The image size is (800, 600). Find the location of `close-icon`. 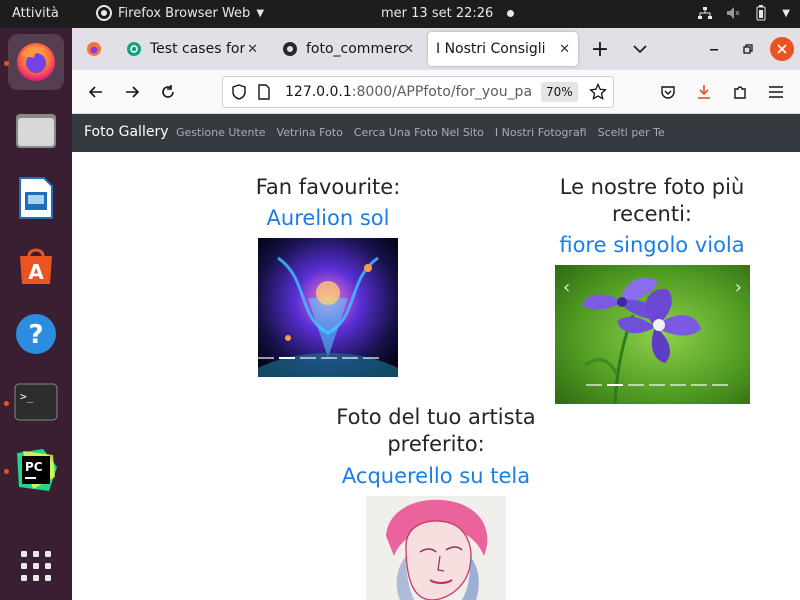

close-icon is located at coordinates (782, 49).